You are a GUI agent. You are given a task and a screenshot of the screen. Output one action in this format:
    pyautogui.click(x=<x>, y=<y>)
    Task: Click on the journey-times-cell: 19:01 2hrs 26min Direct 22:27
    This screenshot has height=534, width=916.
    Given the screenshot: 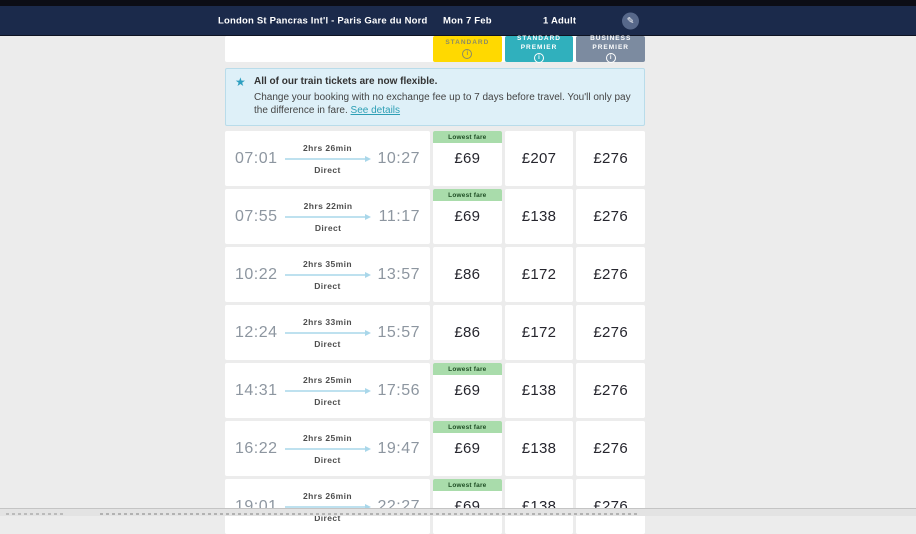 What is the action you would take?
    pyautogui.click(x=327, y=506)
    